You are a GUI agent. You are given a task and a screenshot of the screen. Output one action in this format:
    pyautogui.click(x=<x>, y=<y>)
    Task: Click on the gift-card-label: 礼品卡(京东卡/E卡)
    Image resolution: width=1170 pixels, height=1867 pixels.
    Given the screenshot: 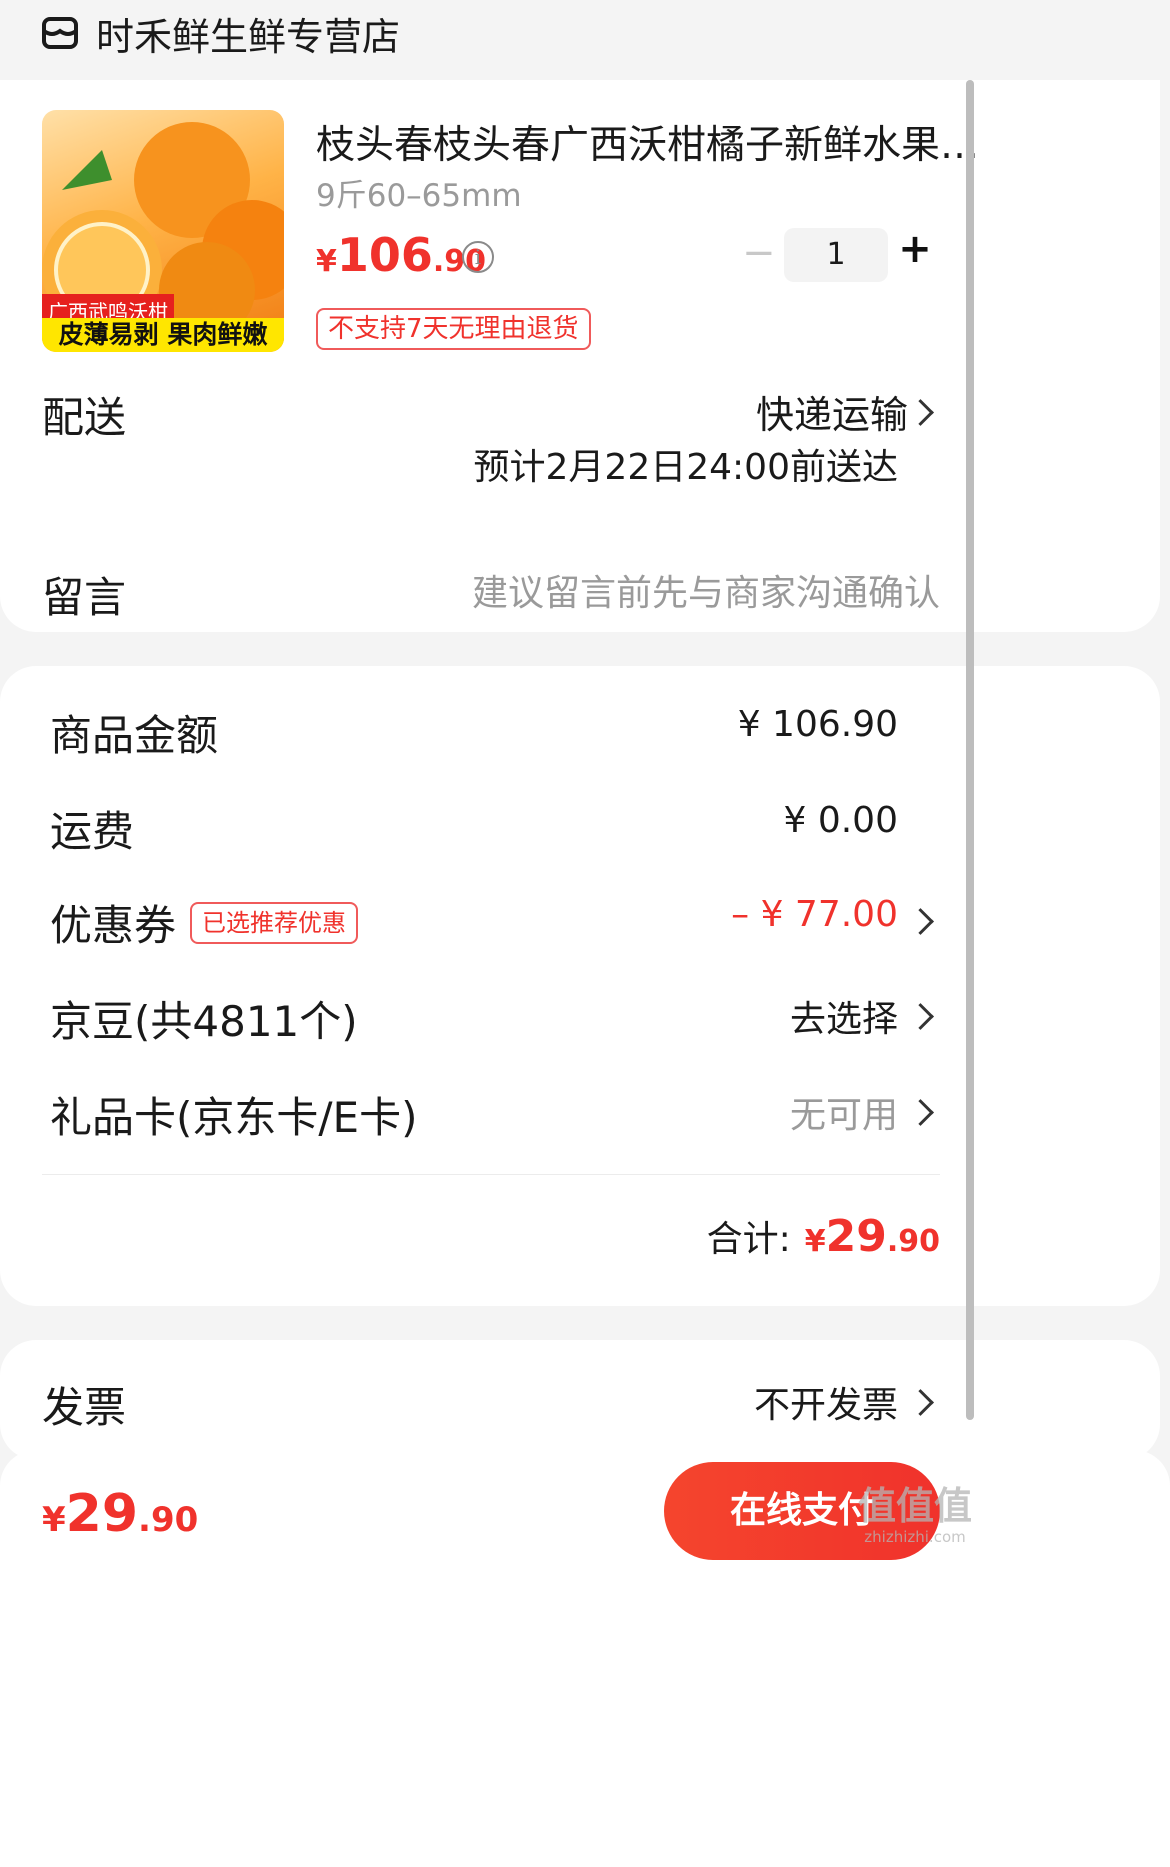 What is the action you would take?
    pyautogui.click(x=234, y=1117)
    